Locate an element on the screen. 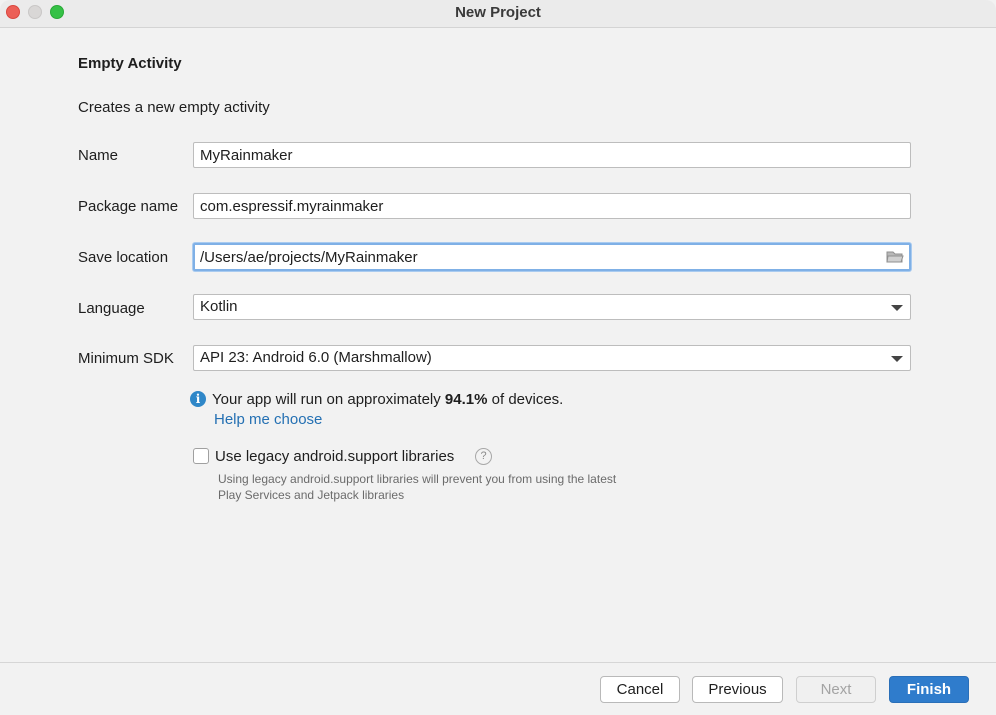  minimum-sdk-label: Minimum SDK is located at coordinates (126, 358).